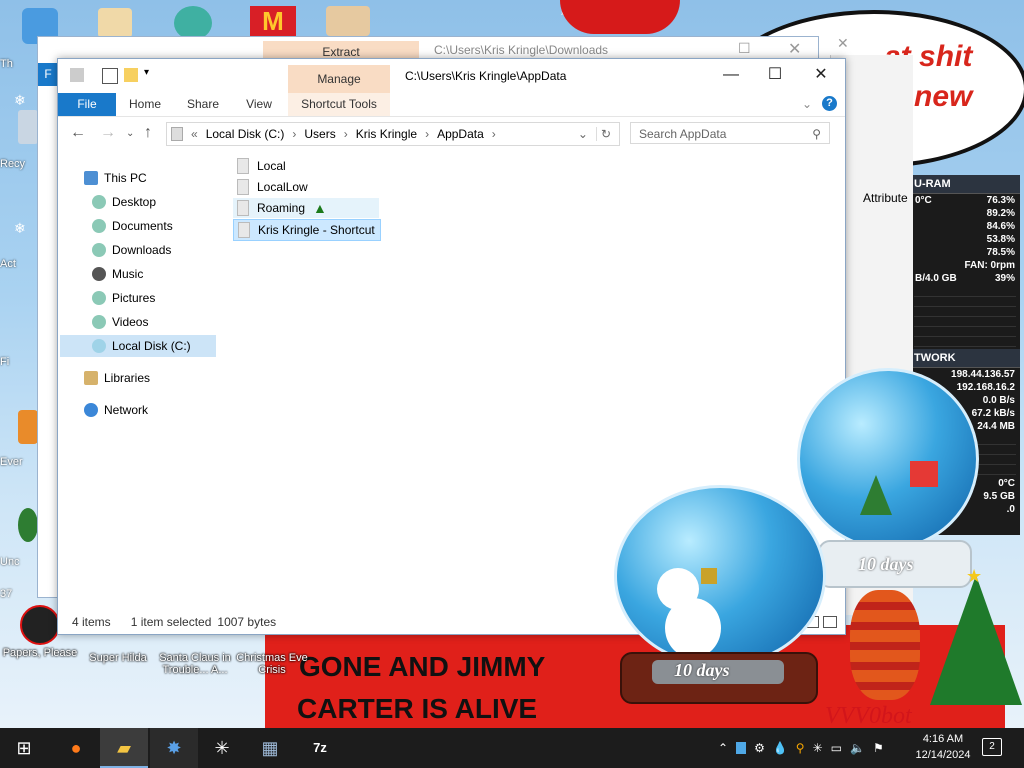 This screenshot has height=768, width=1024. Describe the element at coordinates (48, 74) in the screenshot. I see `bg-file-tab: F` at that location.